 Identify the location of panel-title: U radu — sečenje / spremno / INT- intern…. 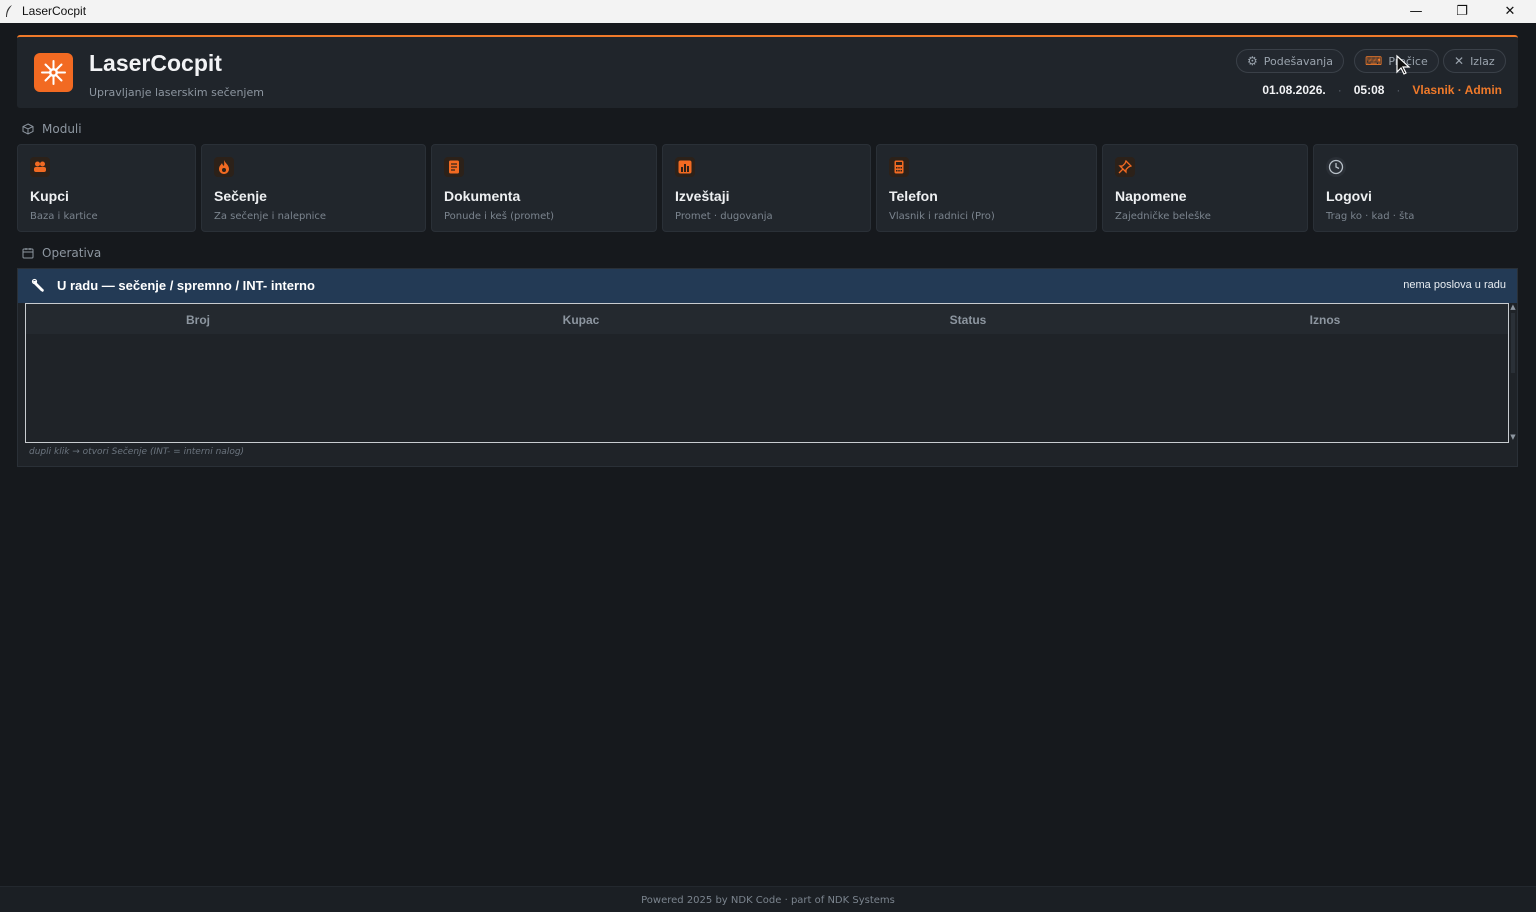
(186, 285).